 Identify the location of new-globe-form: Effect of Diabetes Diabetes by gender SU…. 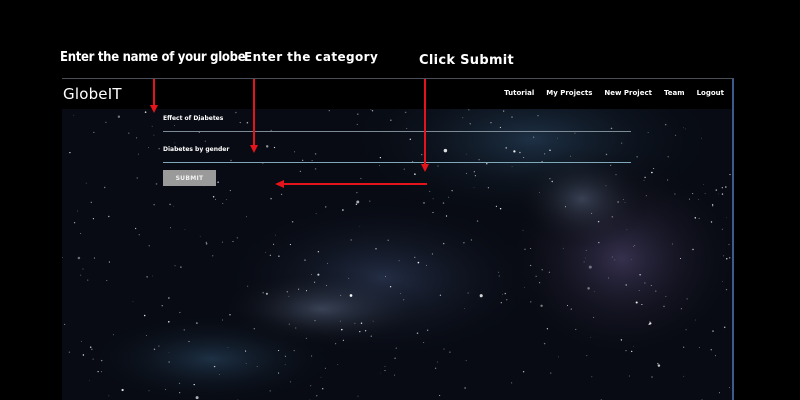
(398, 147).